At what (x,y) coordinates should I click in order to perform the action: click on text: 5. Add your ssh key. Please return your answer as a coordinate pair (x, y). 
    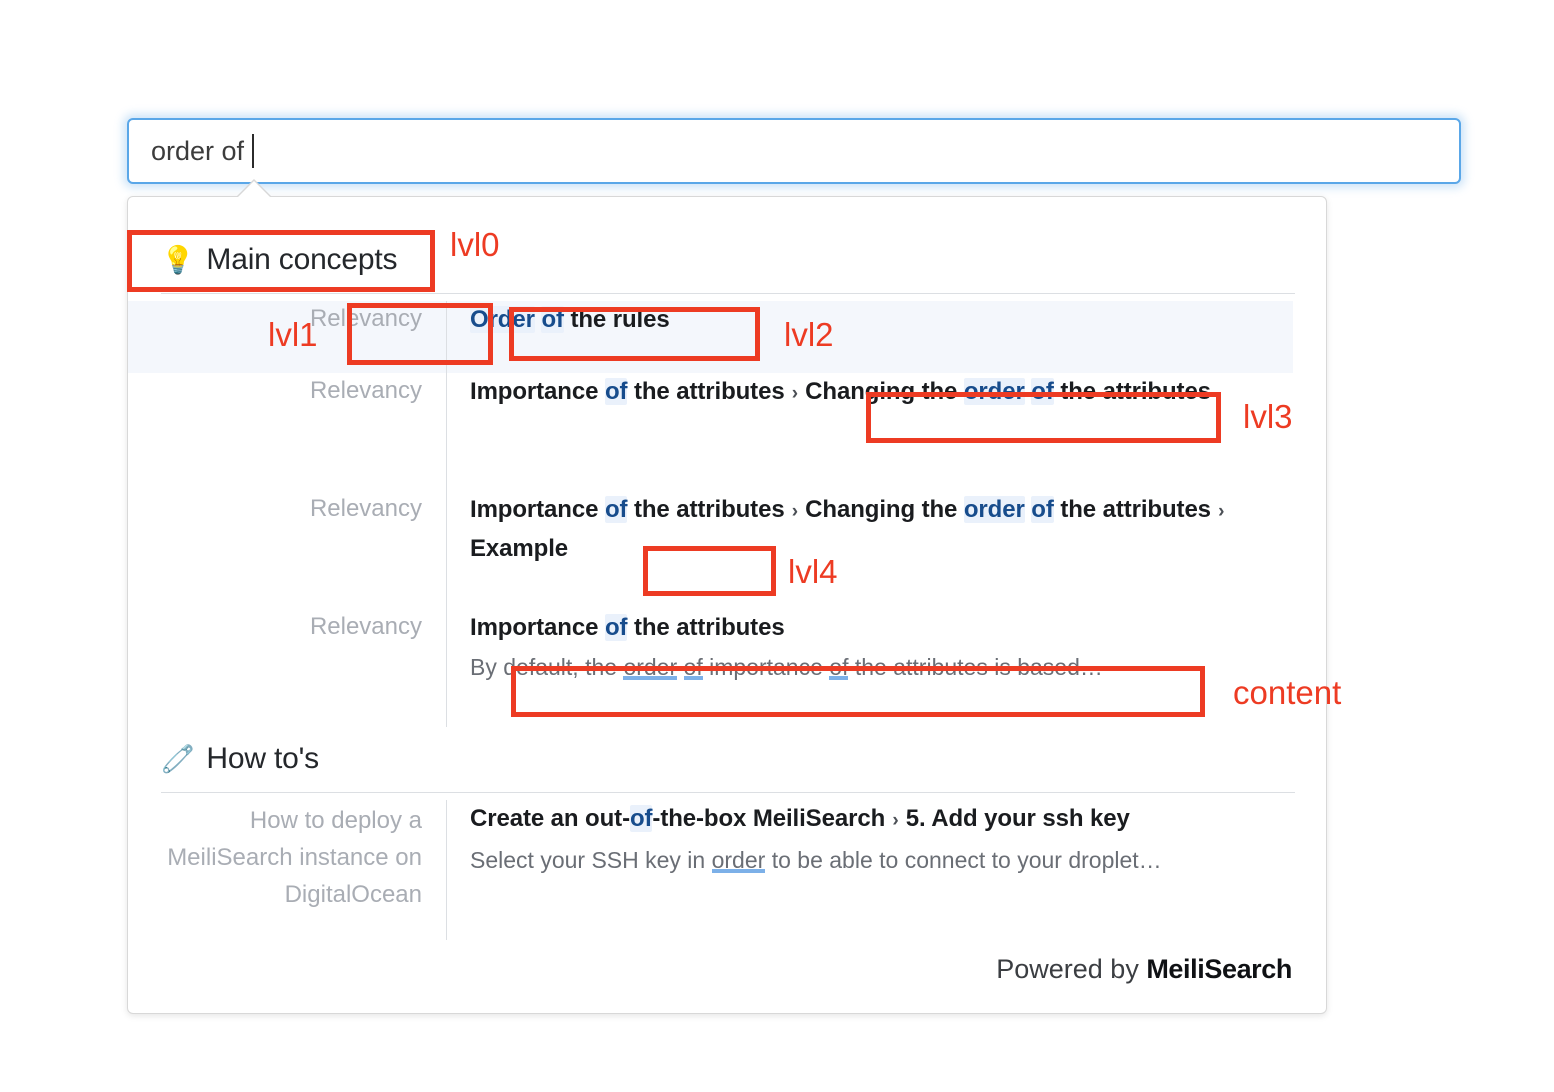
    Looking at the image, I should click on (1017, 818).